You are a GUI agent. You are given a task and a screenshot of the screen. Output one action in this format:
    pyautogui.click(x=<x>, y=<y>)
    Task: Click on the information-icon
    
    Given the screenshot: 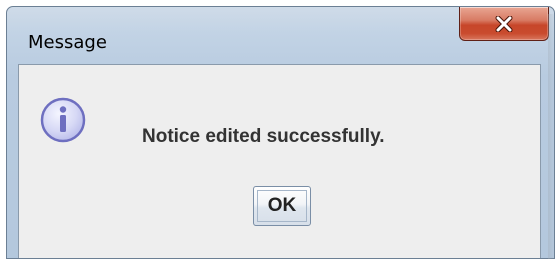 What is the action you would take?
    pyautogui.click(x=63, y=120)
    